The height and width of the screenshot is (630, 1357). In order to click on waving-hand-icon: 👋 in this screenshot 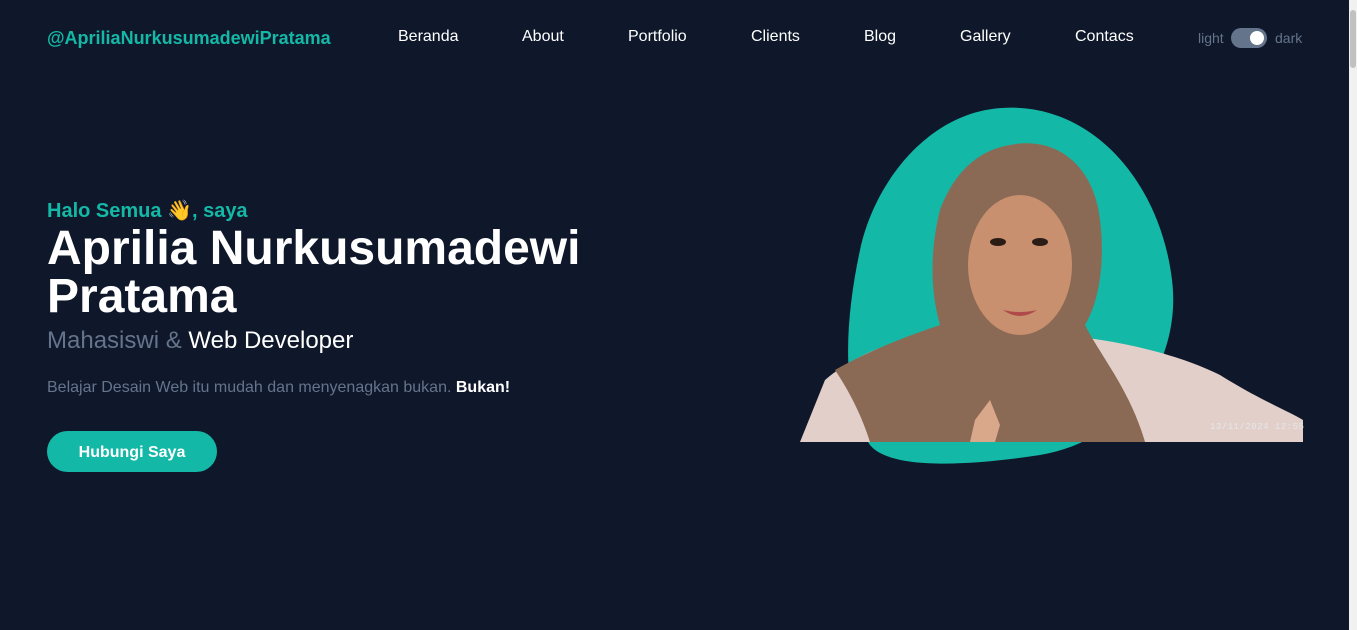, I will do `click(179, 211)`.